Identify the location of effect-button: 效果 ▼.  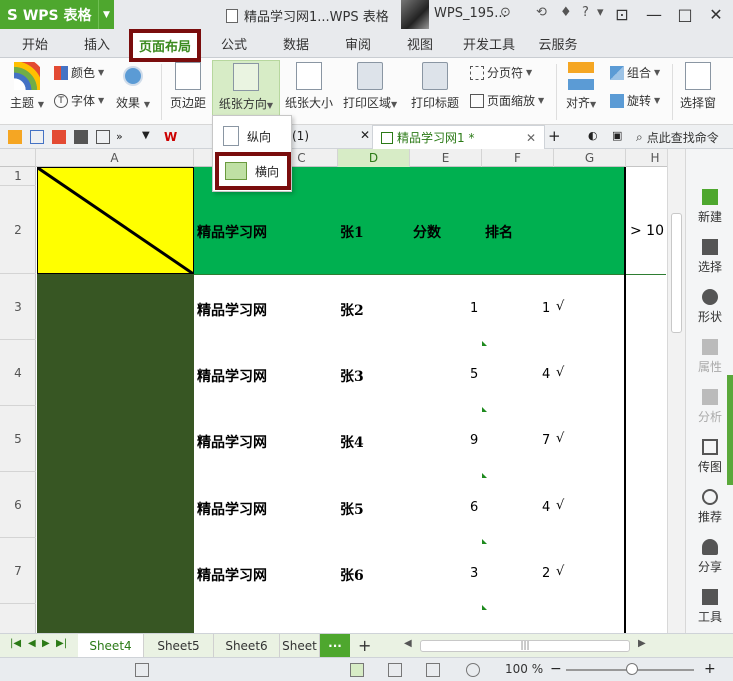
(133, 86).